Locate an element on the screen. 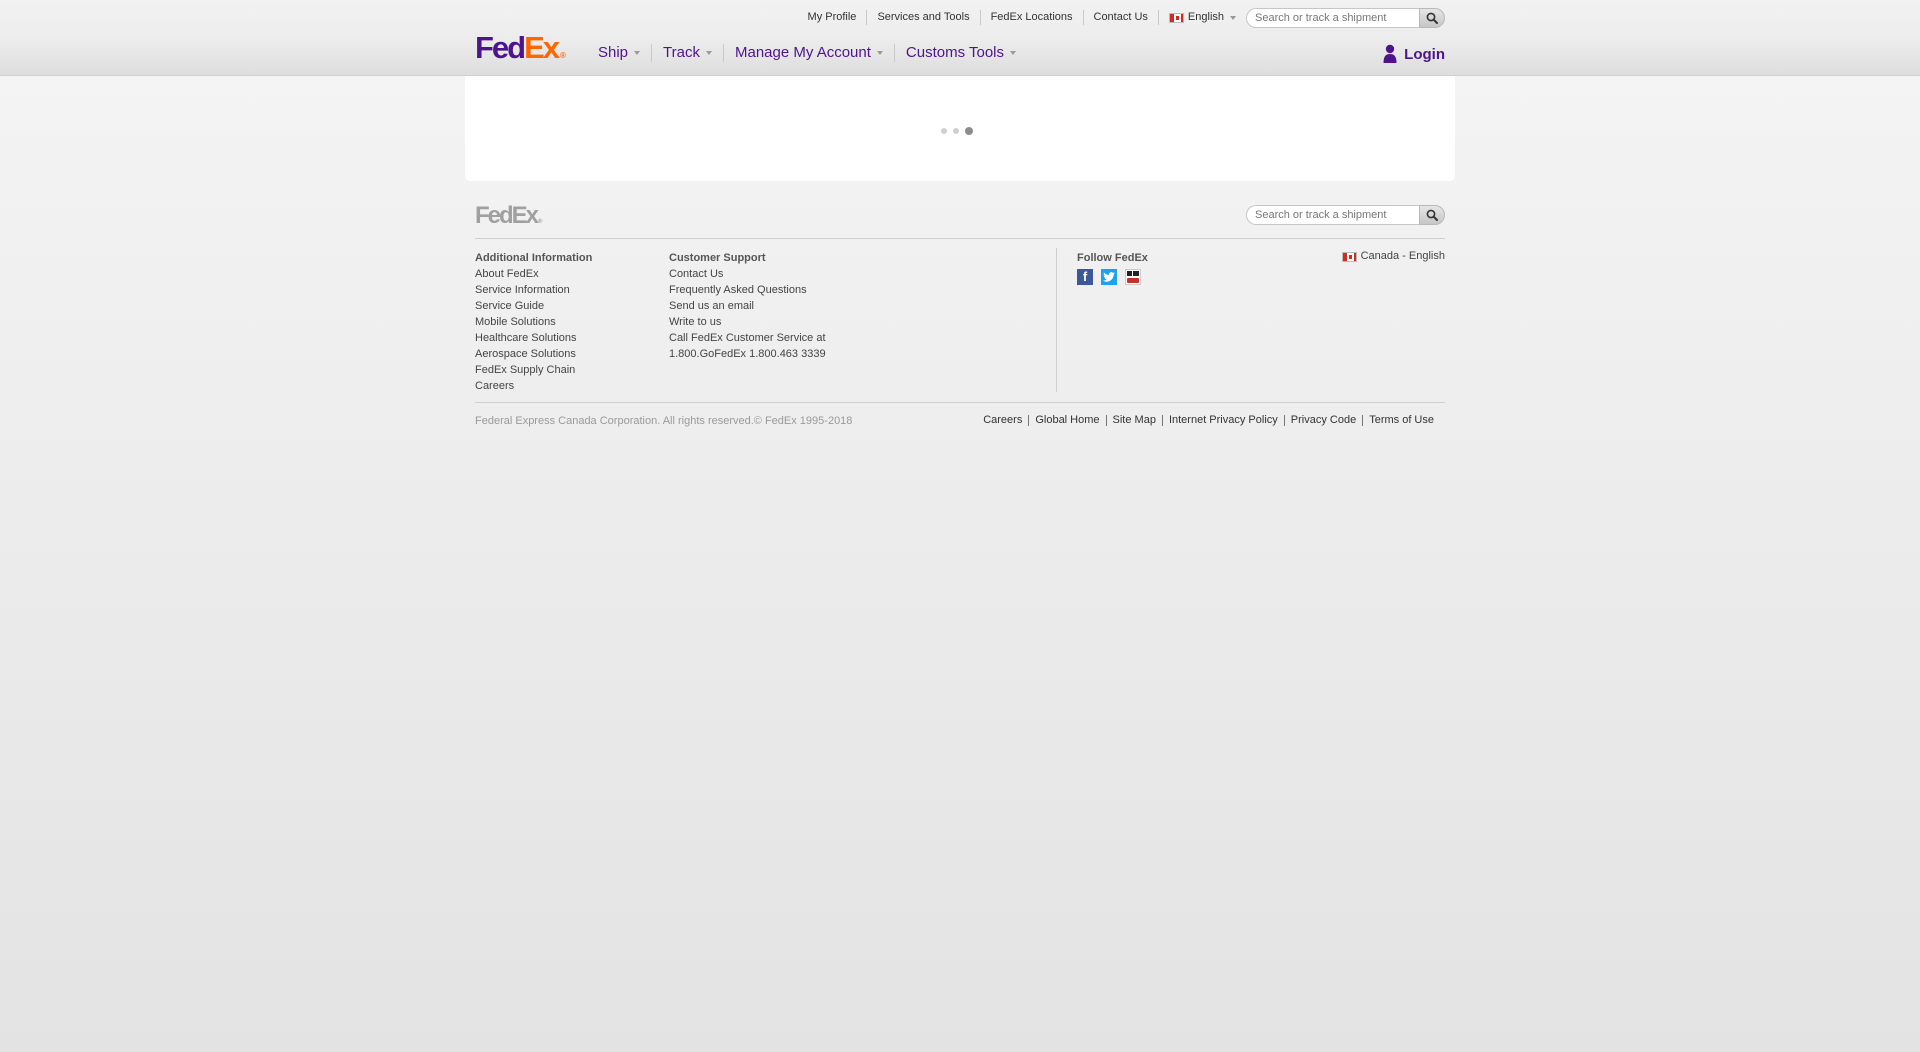 This screenshot has height=1052, width=1920. footer-heading: Additional Information is located at coordinates (534, 258).